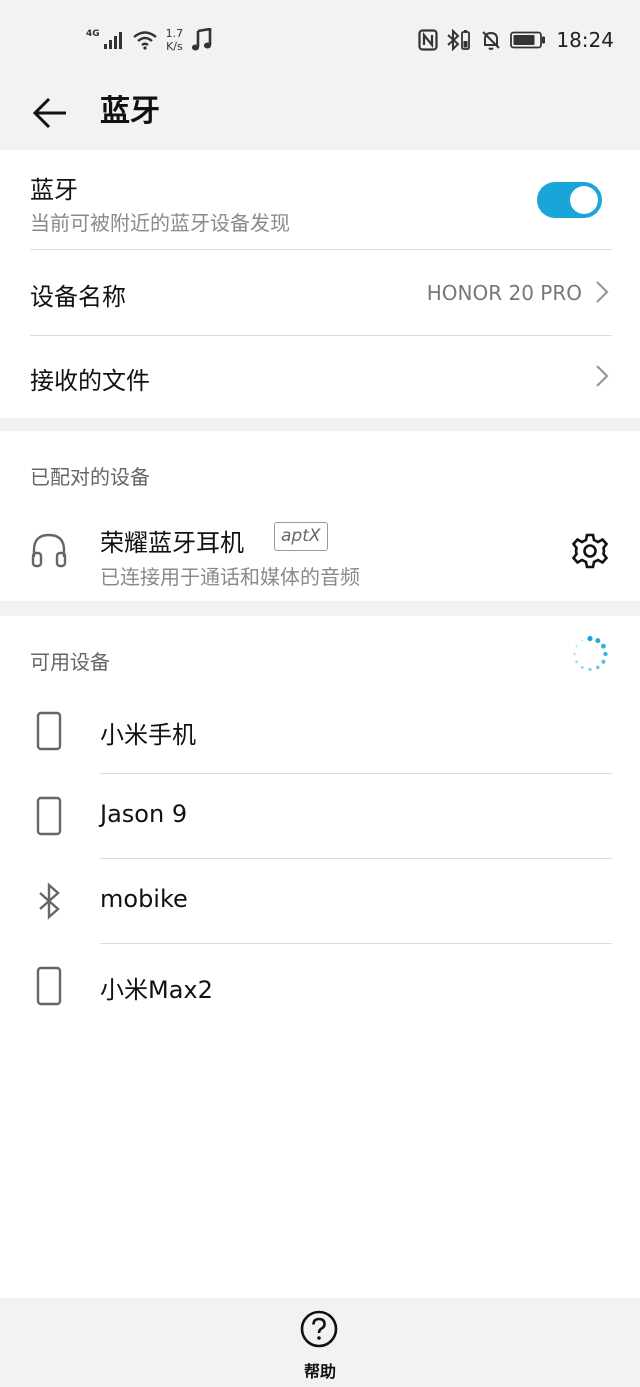 The image size is (640, 1387). Describe the element at coordinates (156, 990) in the screenshot. I see `available-device-name: 小米Max2` at that location.